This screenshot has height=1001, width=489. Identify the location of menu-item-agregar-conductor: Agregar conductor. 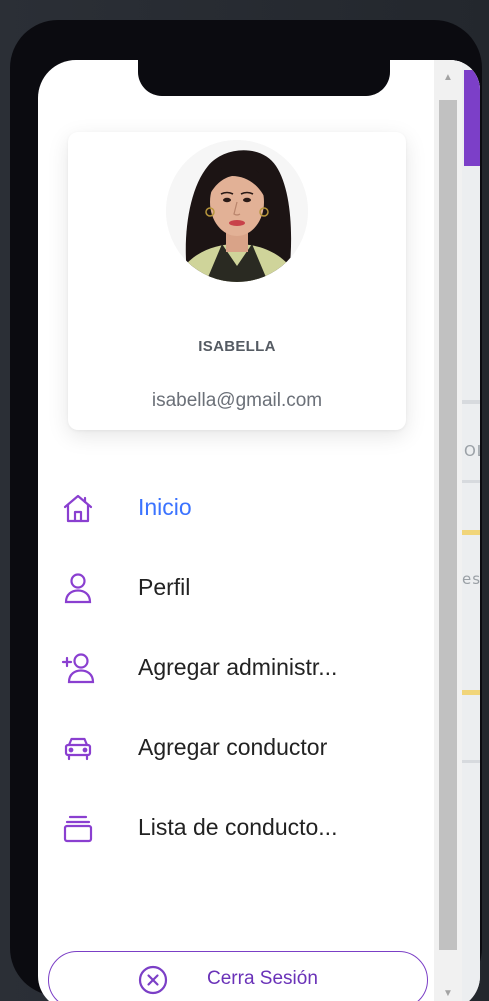
(240, 752).